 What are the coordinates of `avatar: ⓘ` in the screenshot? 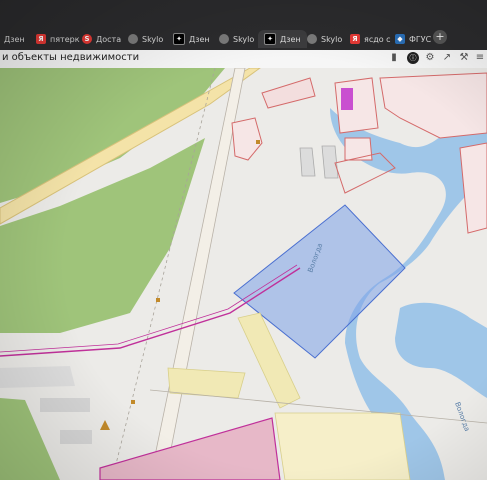 It's located at (413, 58).